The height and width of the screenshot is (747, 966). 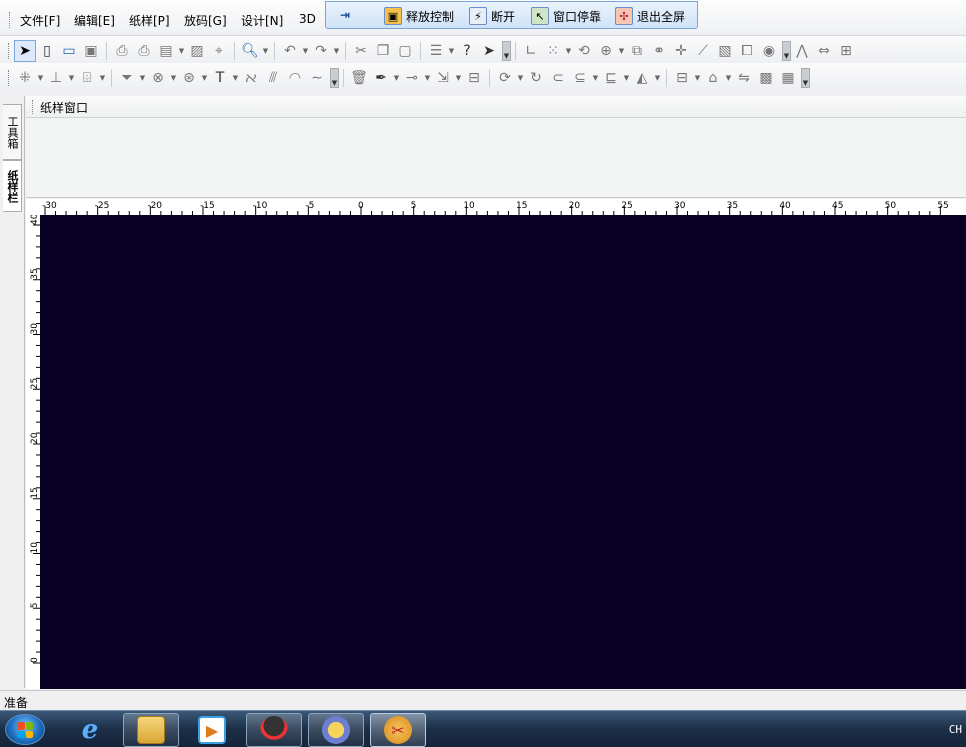 I want to click on rotate-piece-icon: ⟲, so click(x=584, y=51).